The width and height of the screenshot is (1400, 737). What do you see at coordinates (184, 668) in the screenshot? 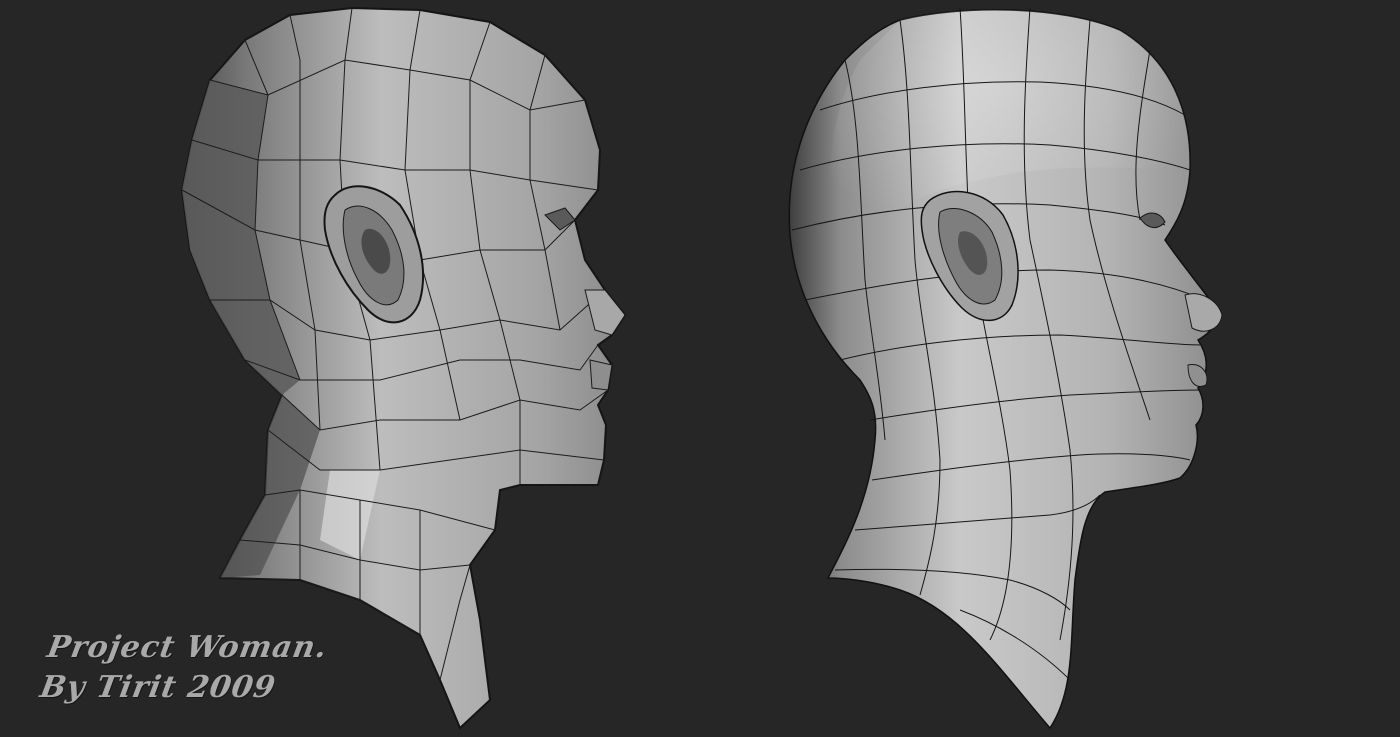
I see `caption: Project Woman. By Tirit 2009` at bounding box center [184, 668].